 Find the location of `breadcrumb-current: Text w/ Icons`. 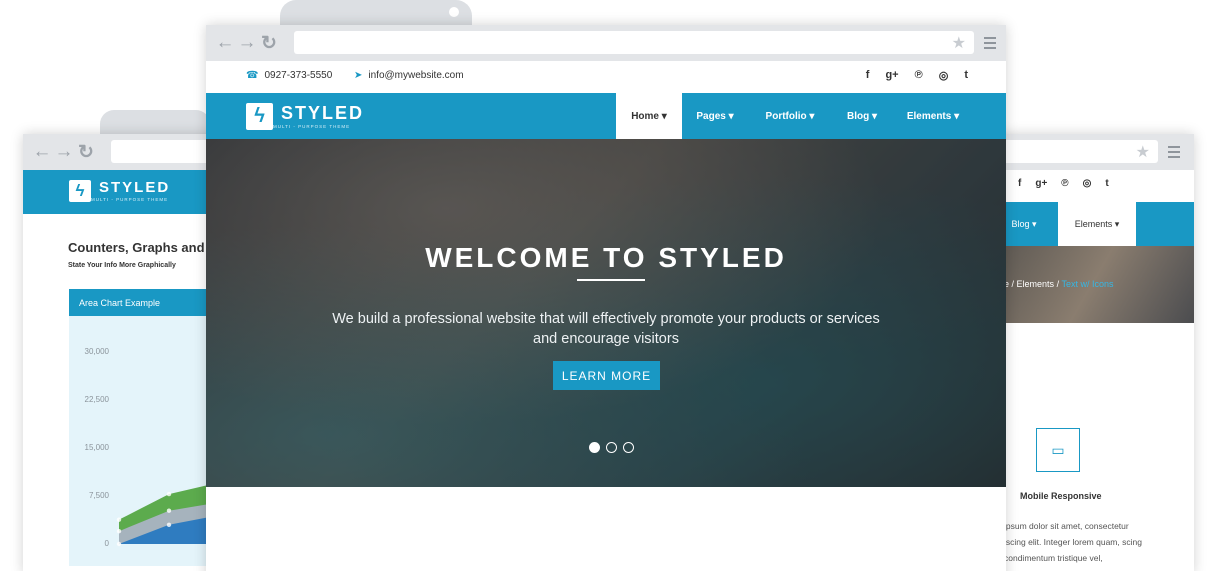

breadcrumb-current: Text w/ Icons is located at coordinates (1087, 284).